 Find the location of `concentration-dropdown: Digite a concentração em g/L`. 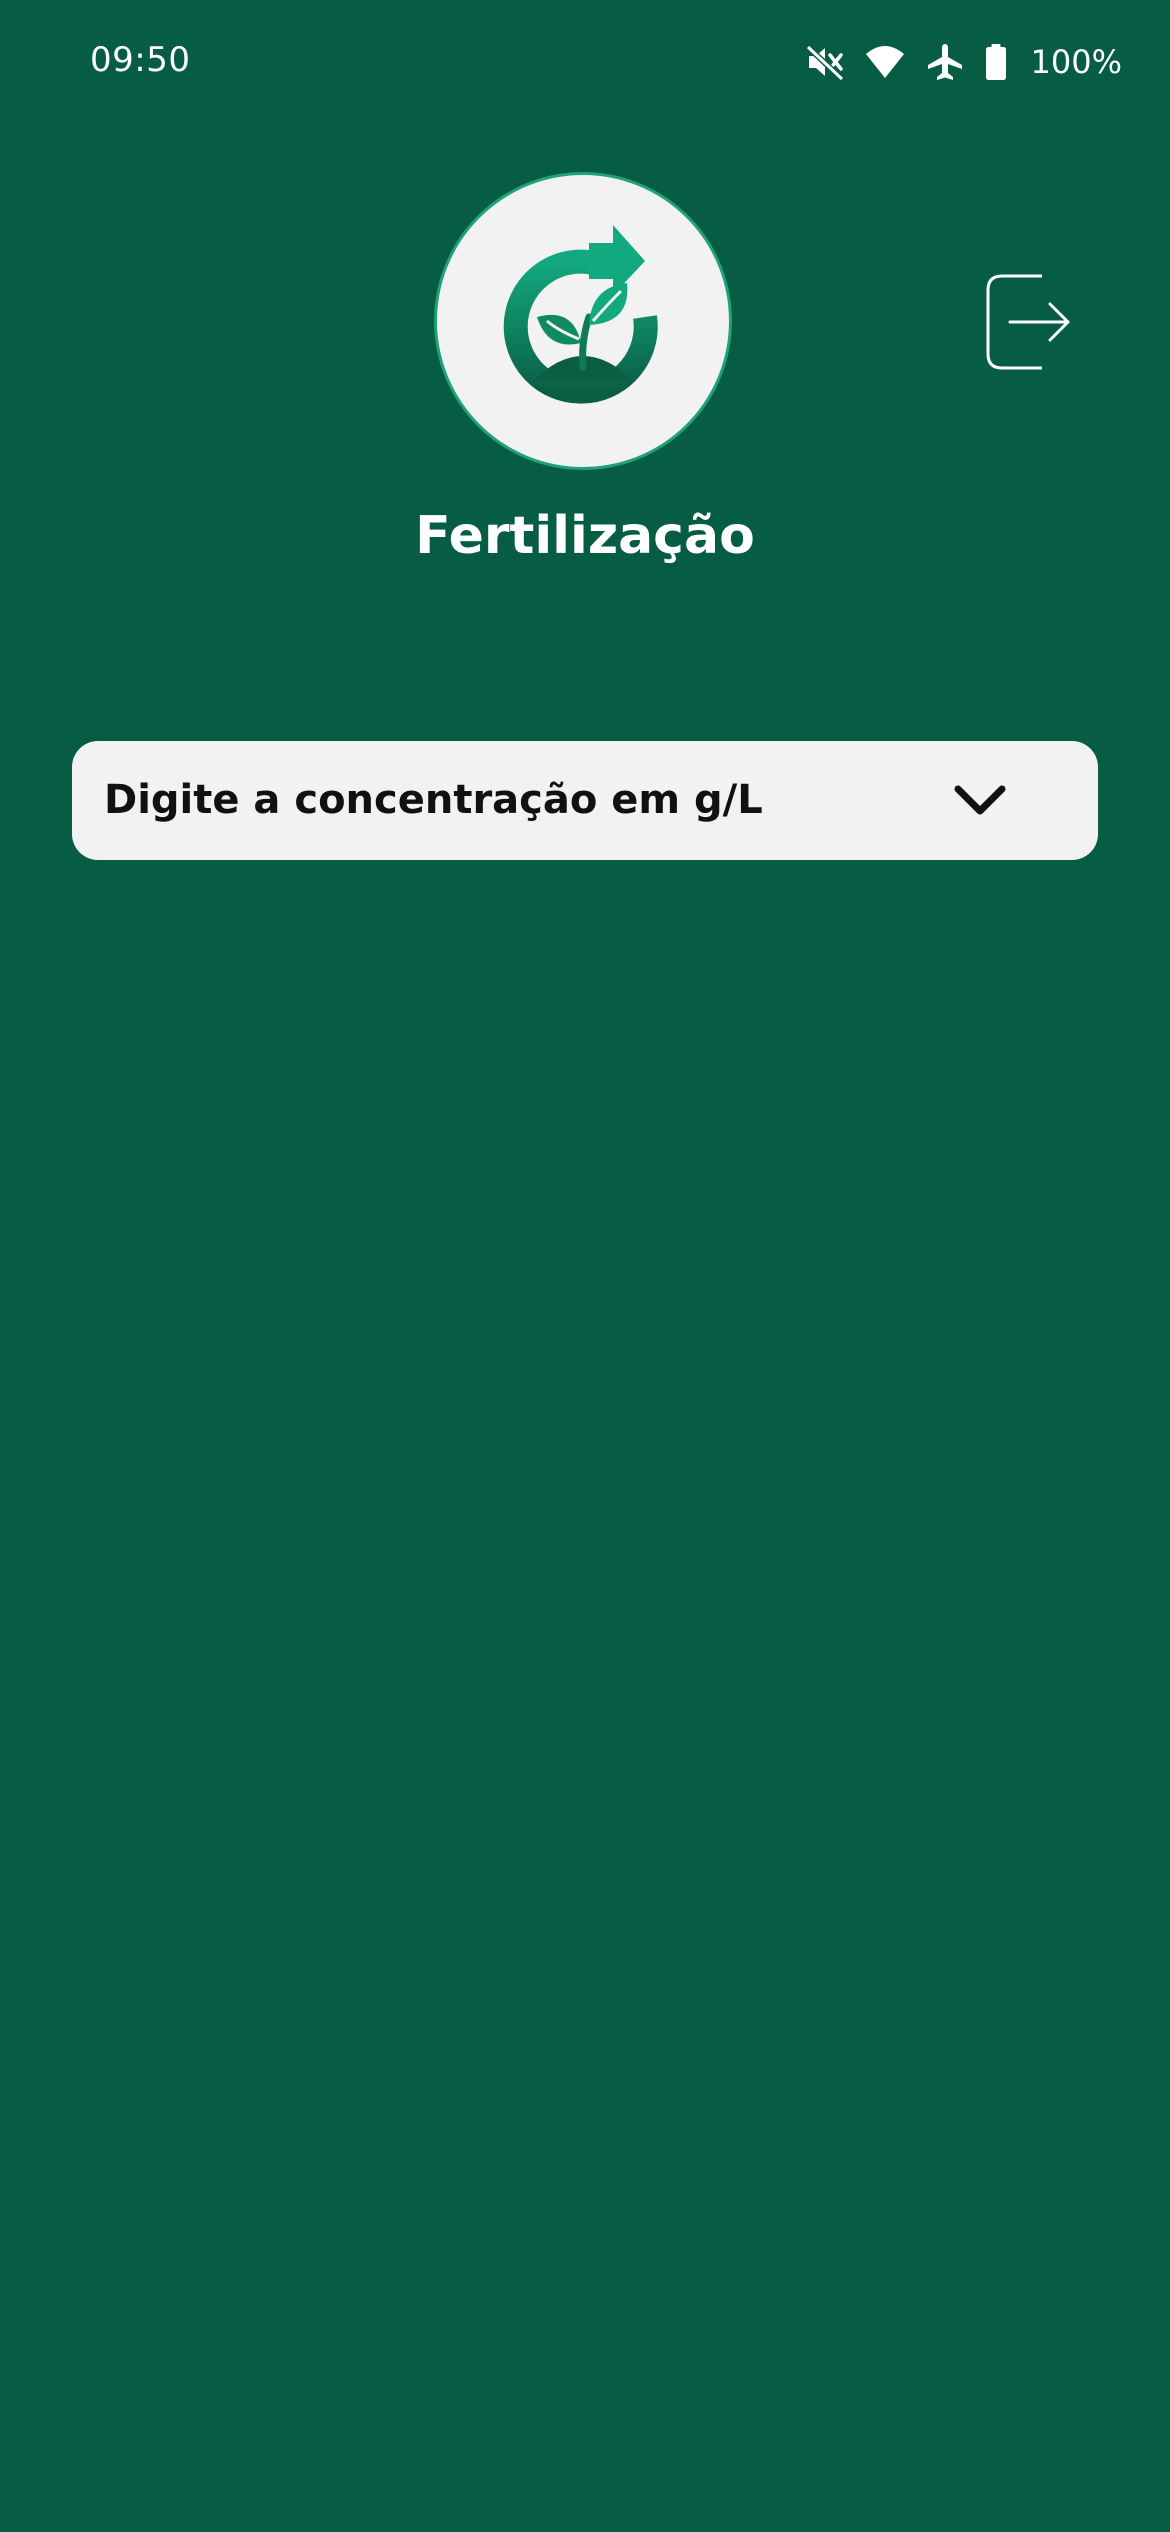

concentration-dropdown: Digite a concentração em g/L is located at coordinates (585, 800).